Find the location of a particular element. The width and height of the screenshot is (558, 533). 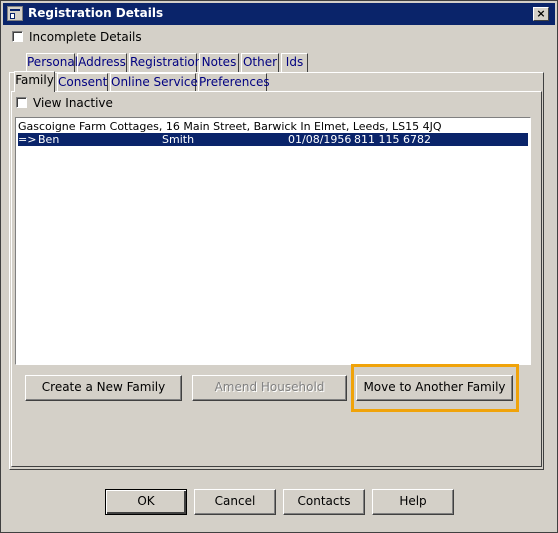

amend-household-button: Amend Household is located at coordinates (269, 388).